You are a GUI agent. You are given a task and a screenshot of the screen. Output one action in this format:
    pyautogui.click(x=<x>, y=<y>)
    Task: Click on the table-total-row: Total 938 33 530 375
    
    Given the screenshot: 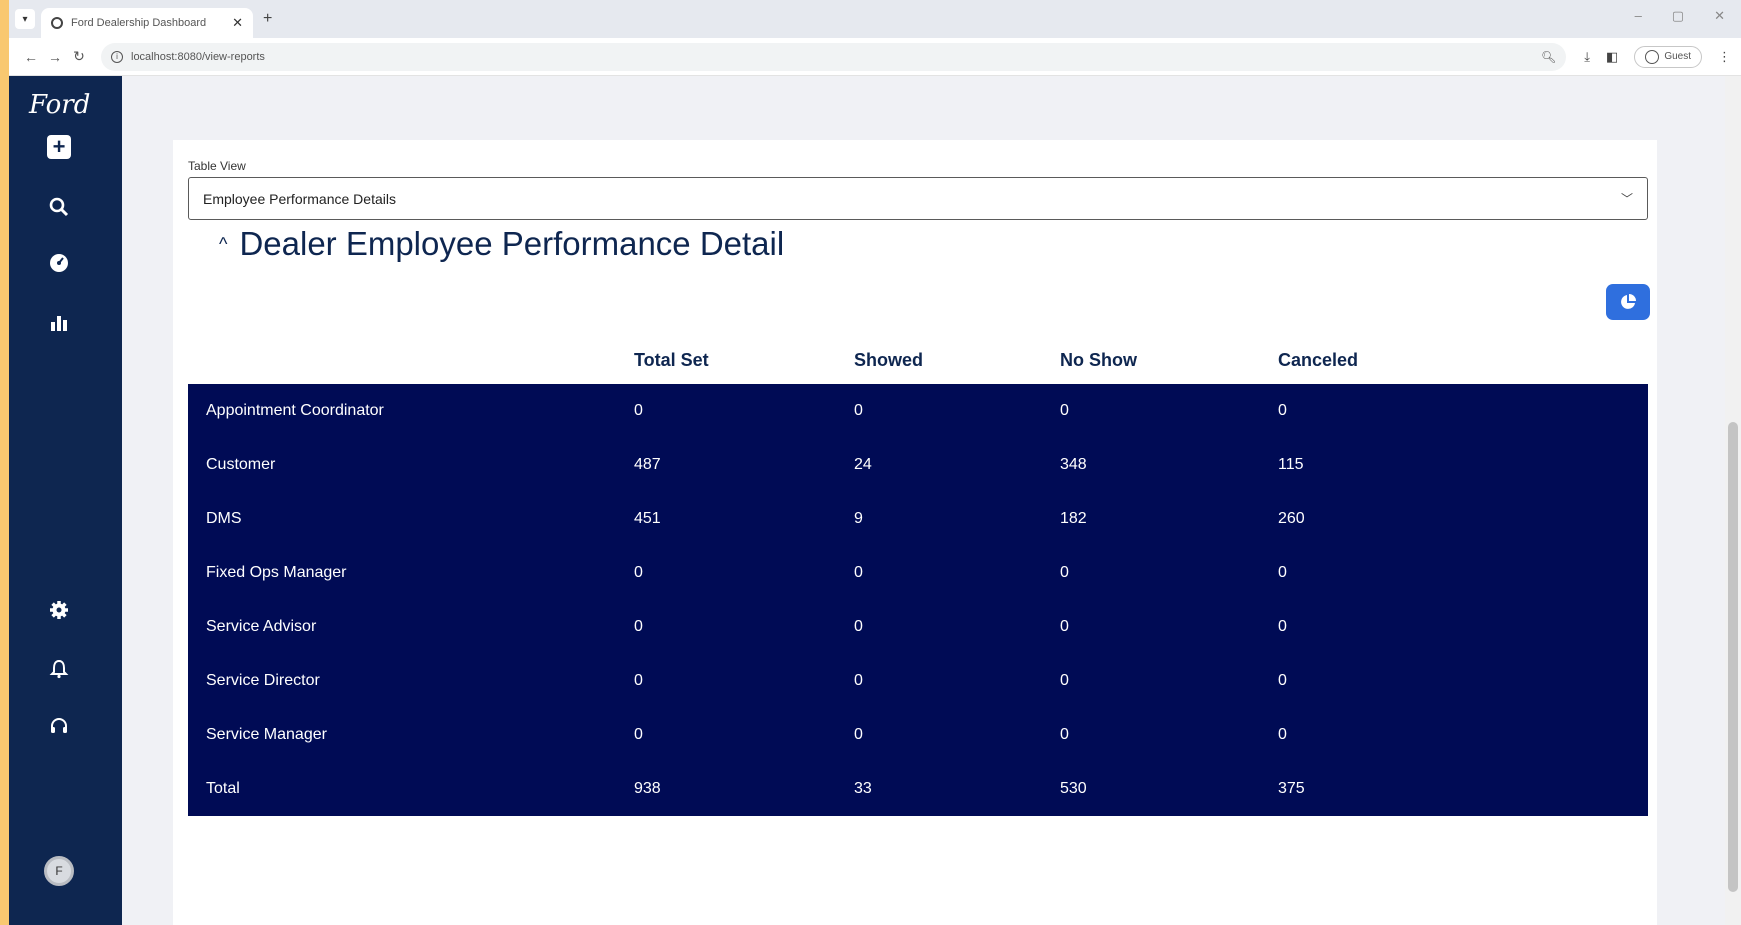 What is the action you would take?
    pyautogui.click(x=918, y=789)
    